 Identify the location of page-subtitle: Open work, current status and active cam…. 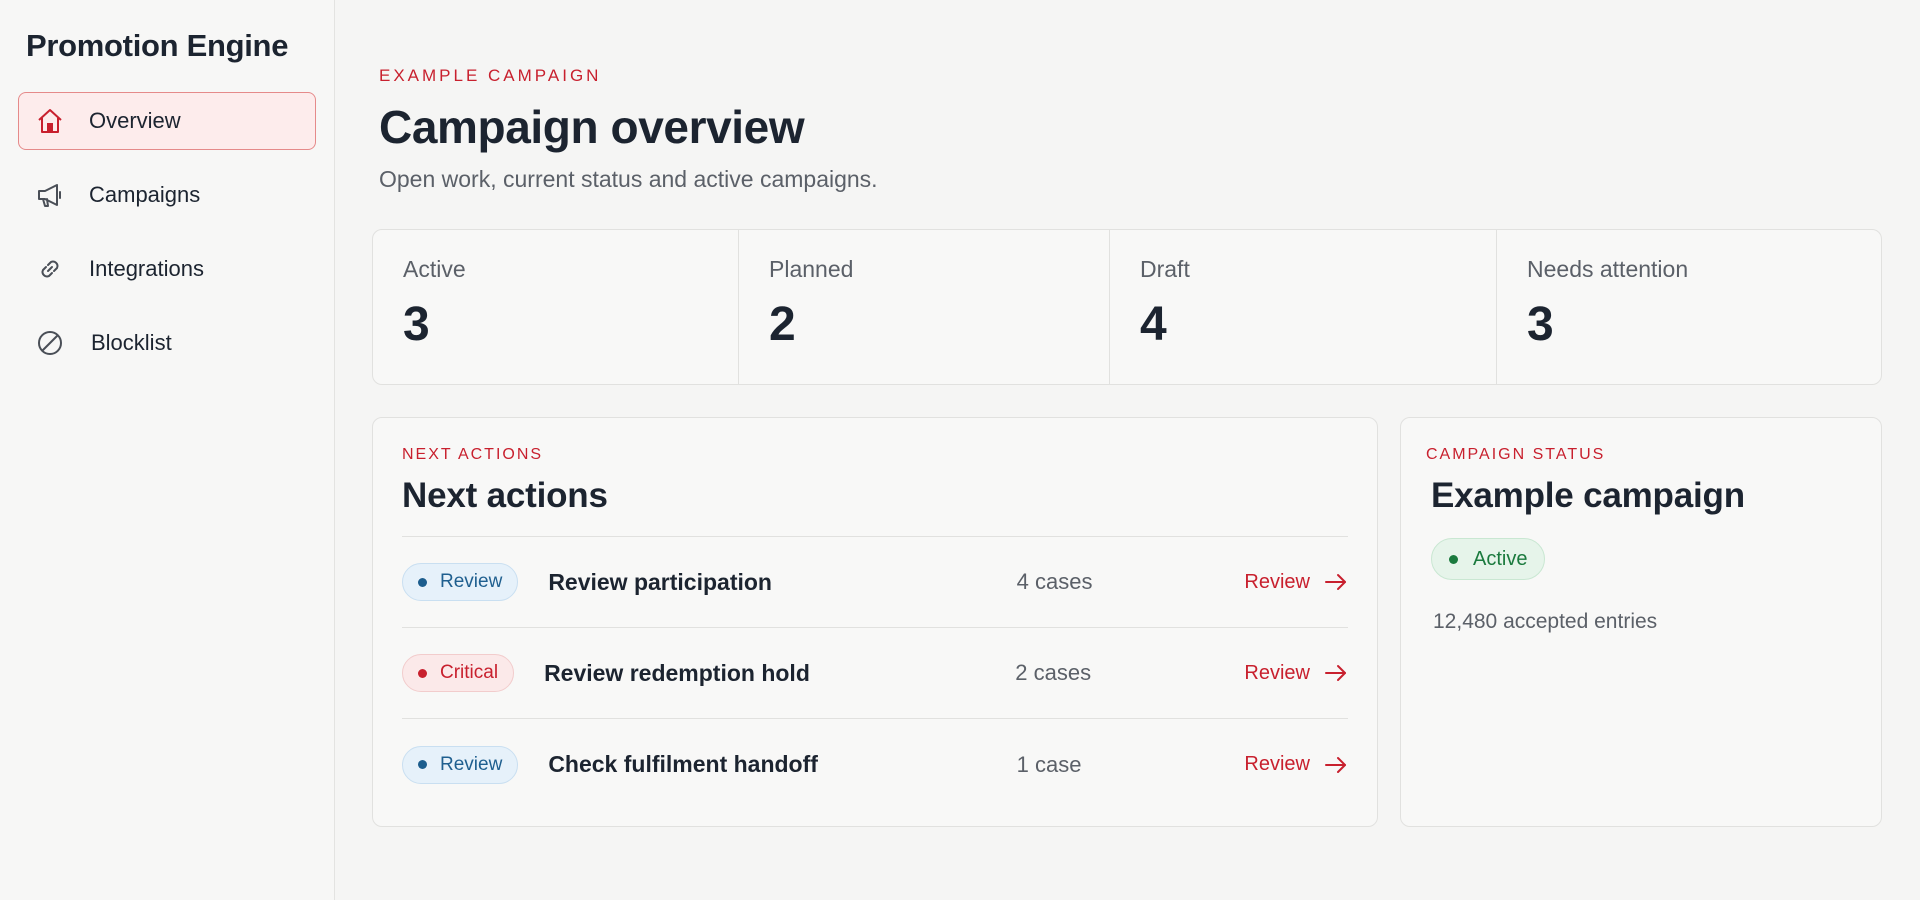
(628, 179).